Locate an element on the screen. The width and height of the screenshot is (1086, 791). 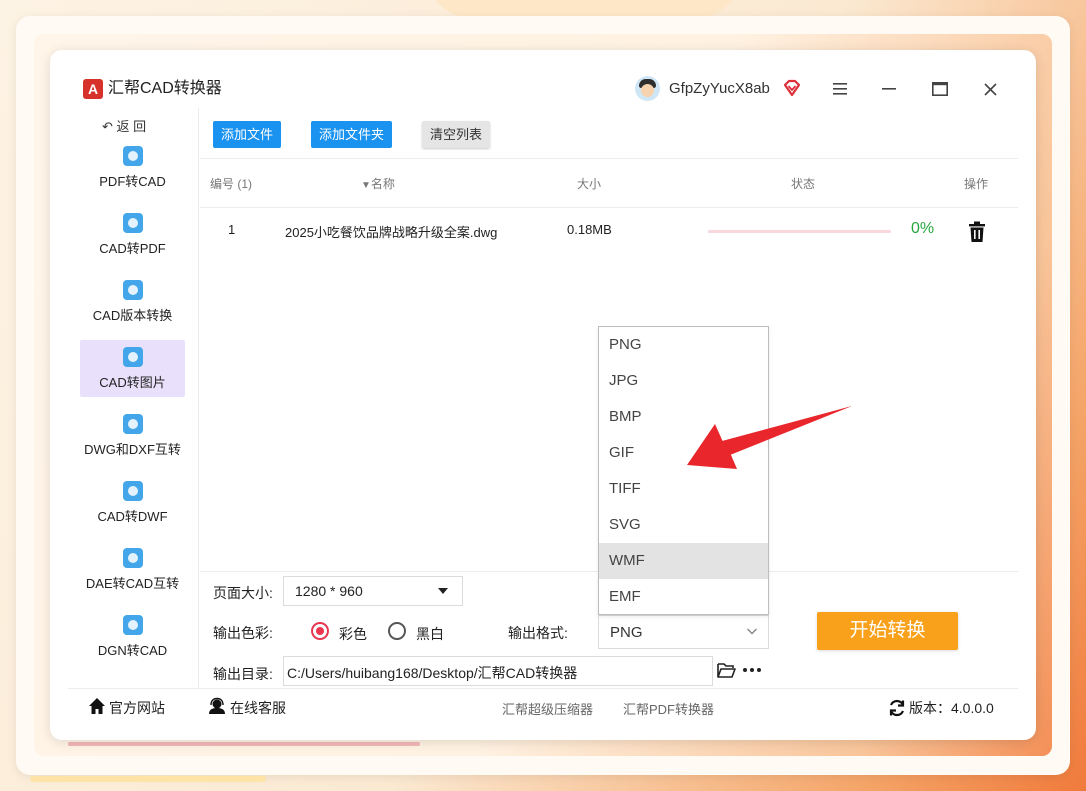
compressor-link: 汇帮超级压缩器 is located at coordinates (547, 708).